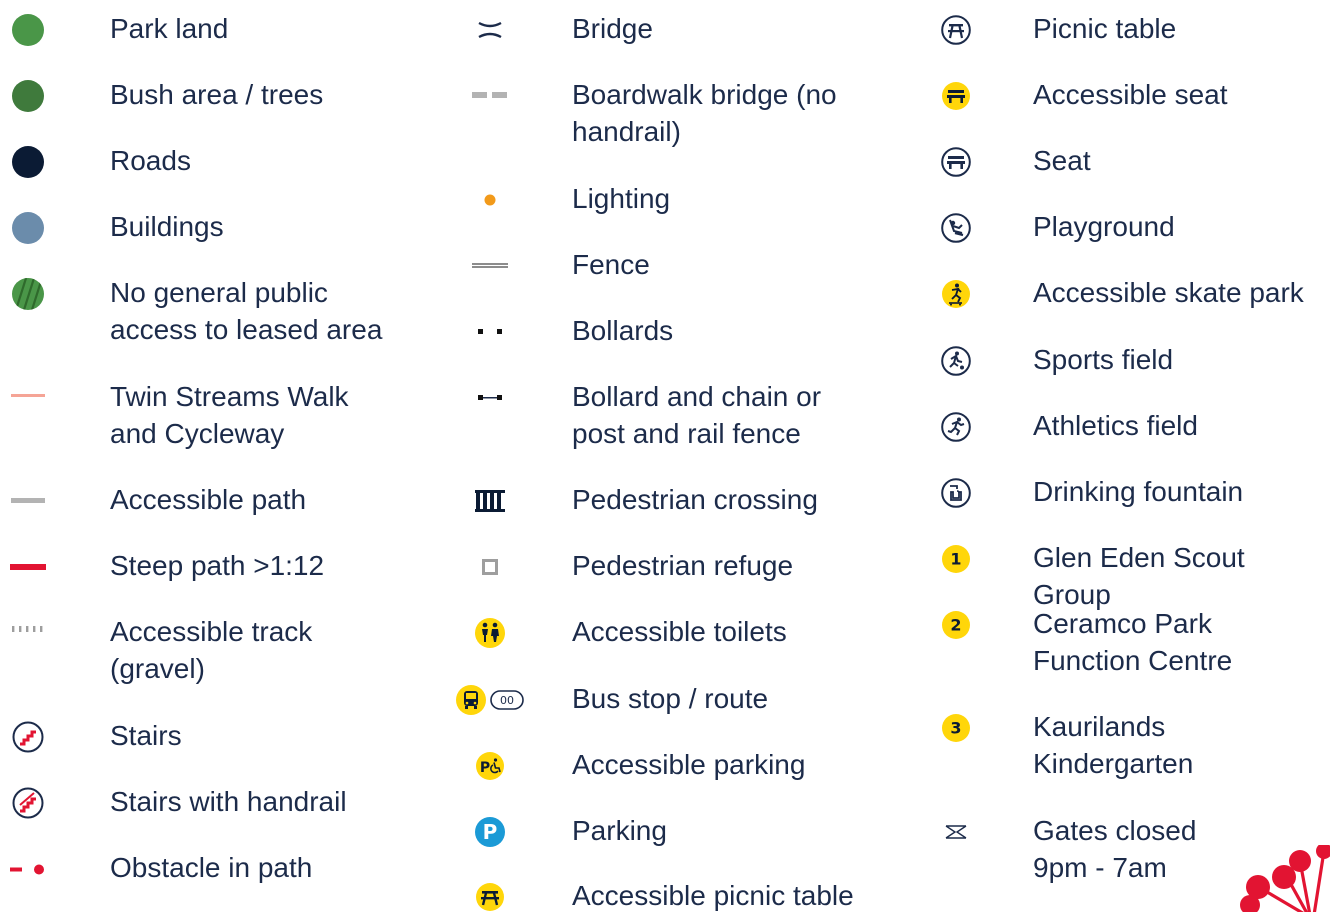  I want to click on legend-label: Stairs, so click(146, 735).